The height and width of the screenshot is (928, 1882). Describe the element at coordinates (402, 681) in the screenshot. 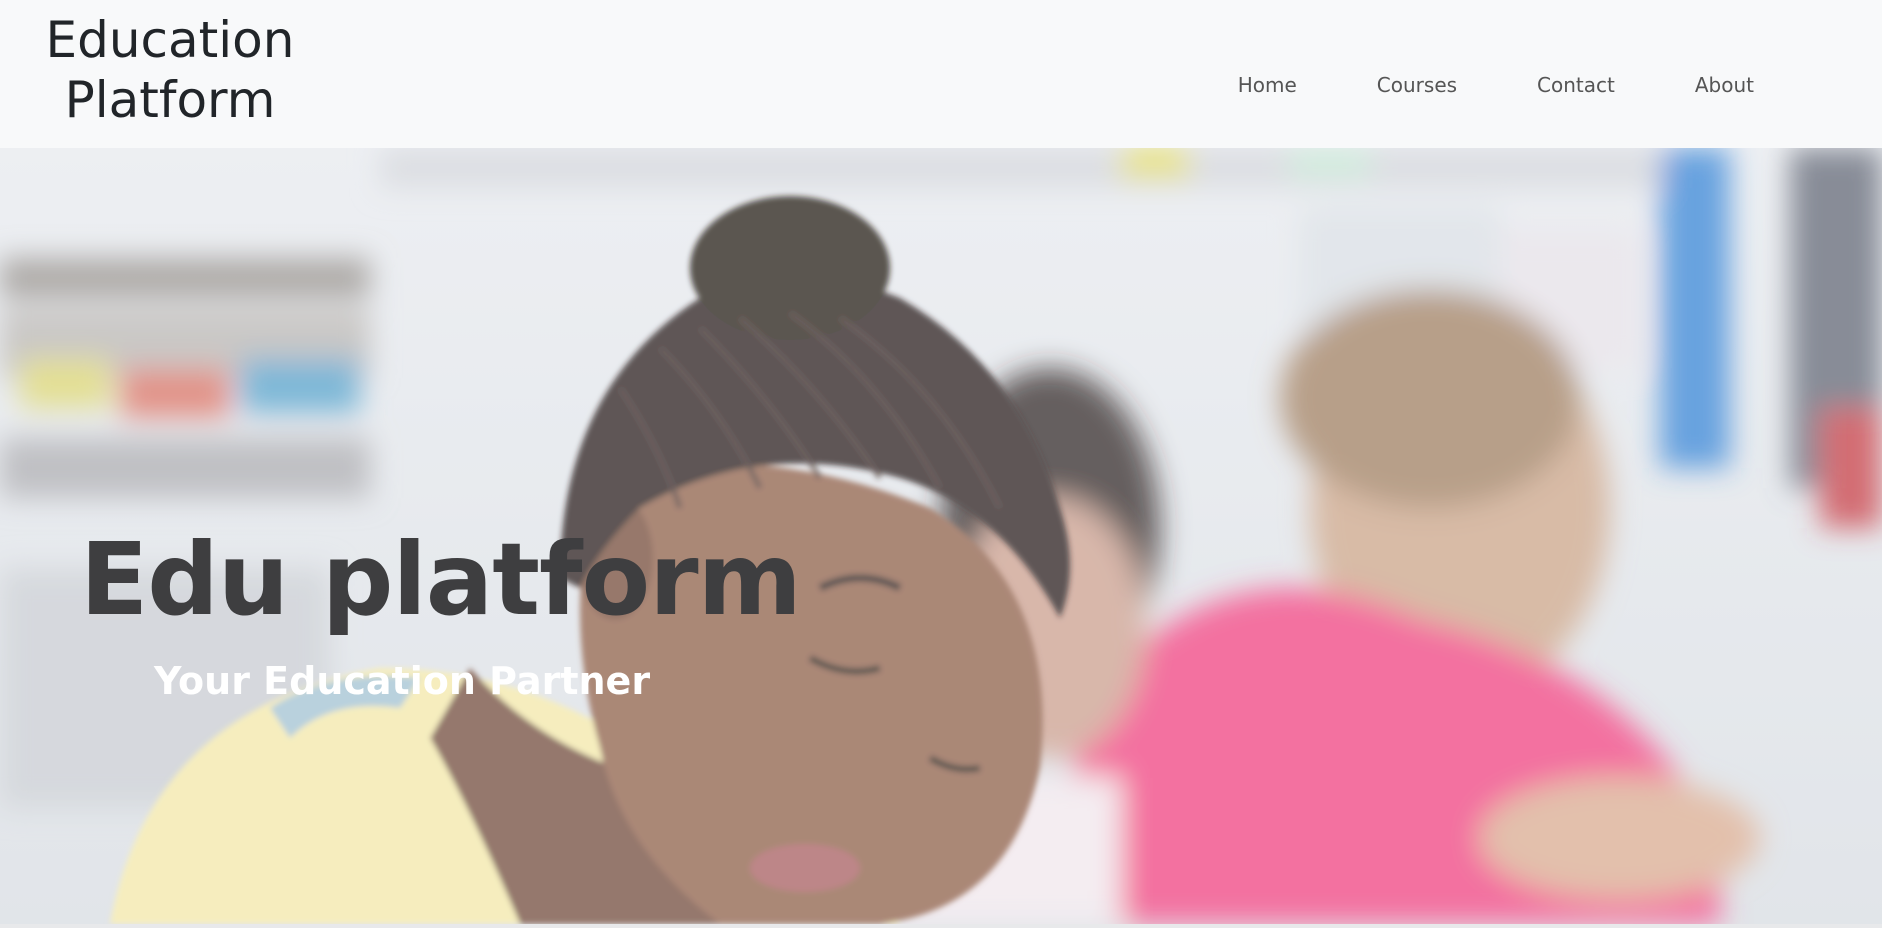

I see `hero-subtitle: Your Education Partner` at that location.